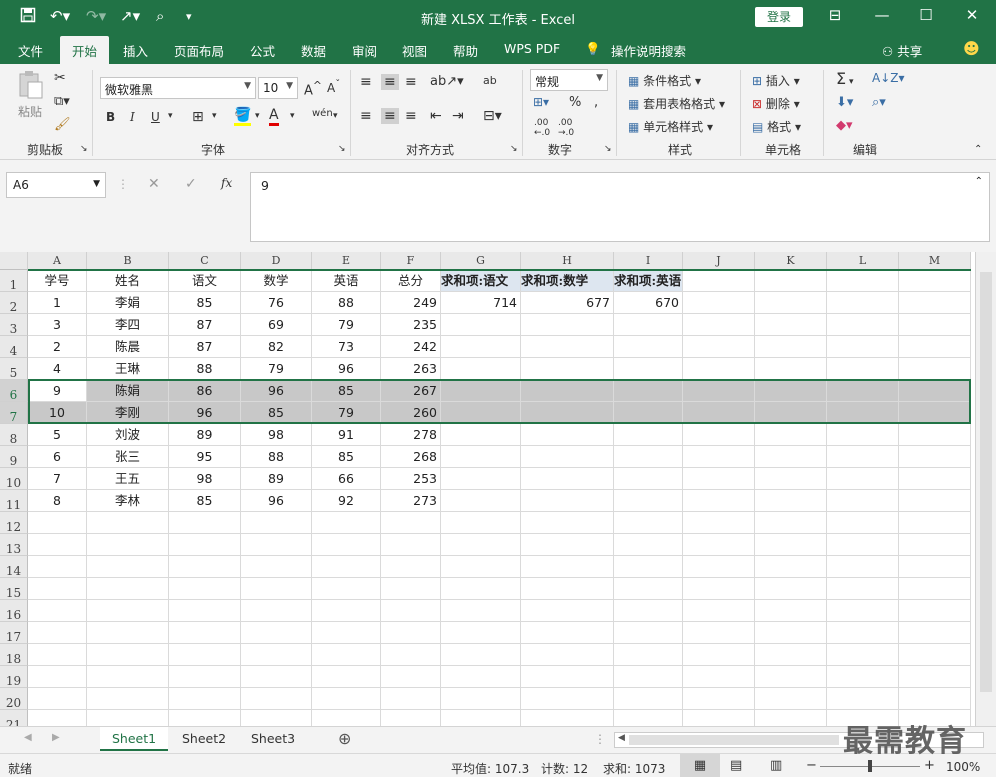  I want to click on scrollbar-thumb, so click(734, 740).